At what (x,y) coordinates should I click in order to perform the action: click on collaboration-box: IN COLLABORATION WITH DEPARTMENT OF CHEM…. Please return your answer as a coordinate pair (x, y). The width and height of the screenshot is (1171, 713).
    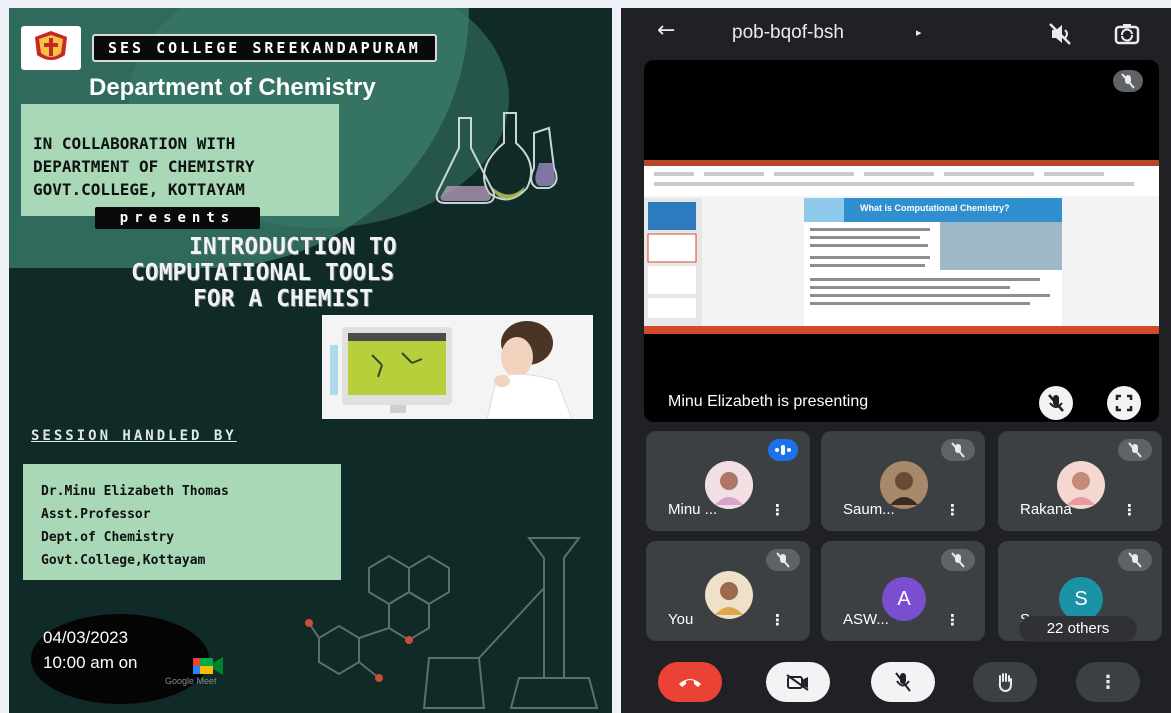
    Looking at the image, I should click on (180, 160).